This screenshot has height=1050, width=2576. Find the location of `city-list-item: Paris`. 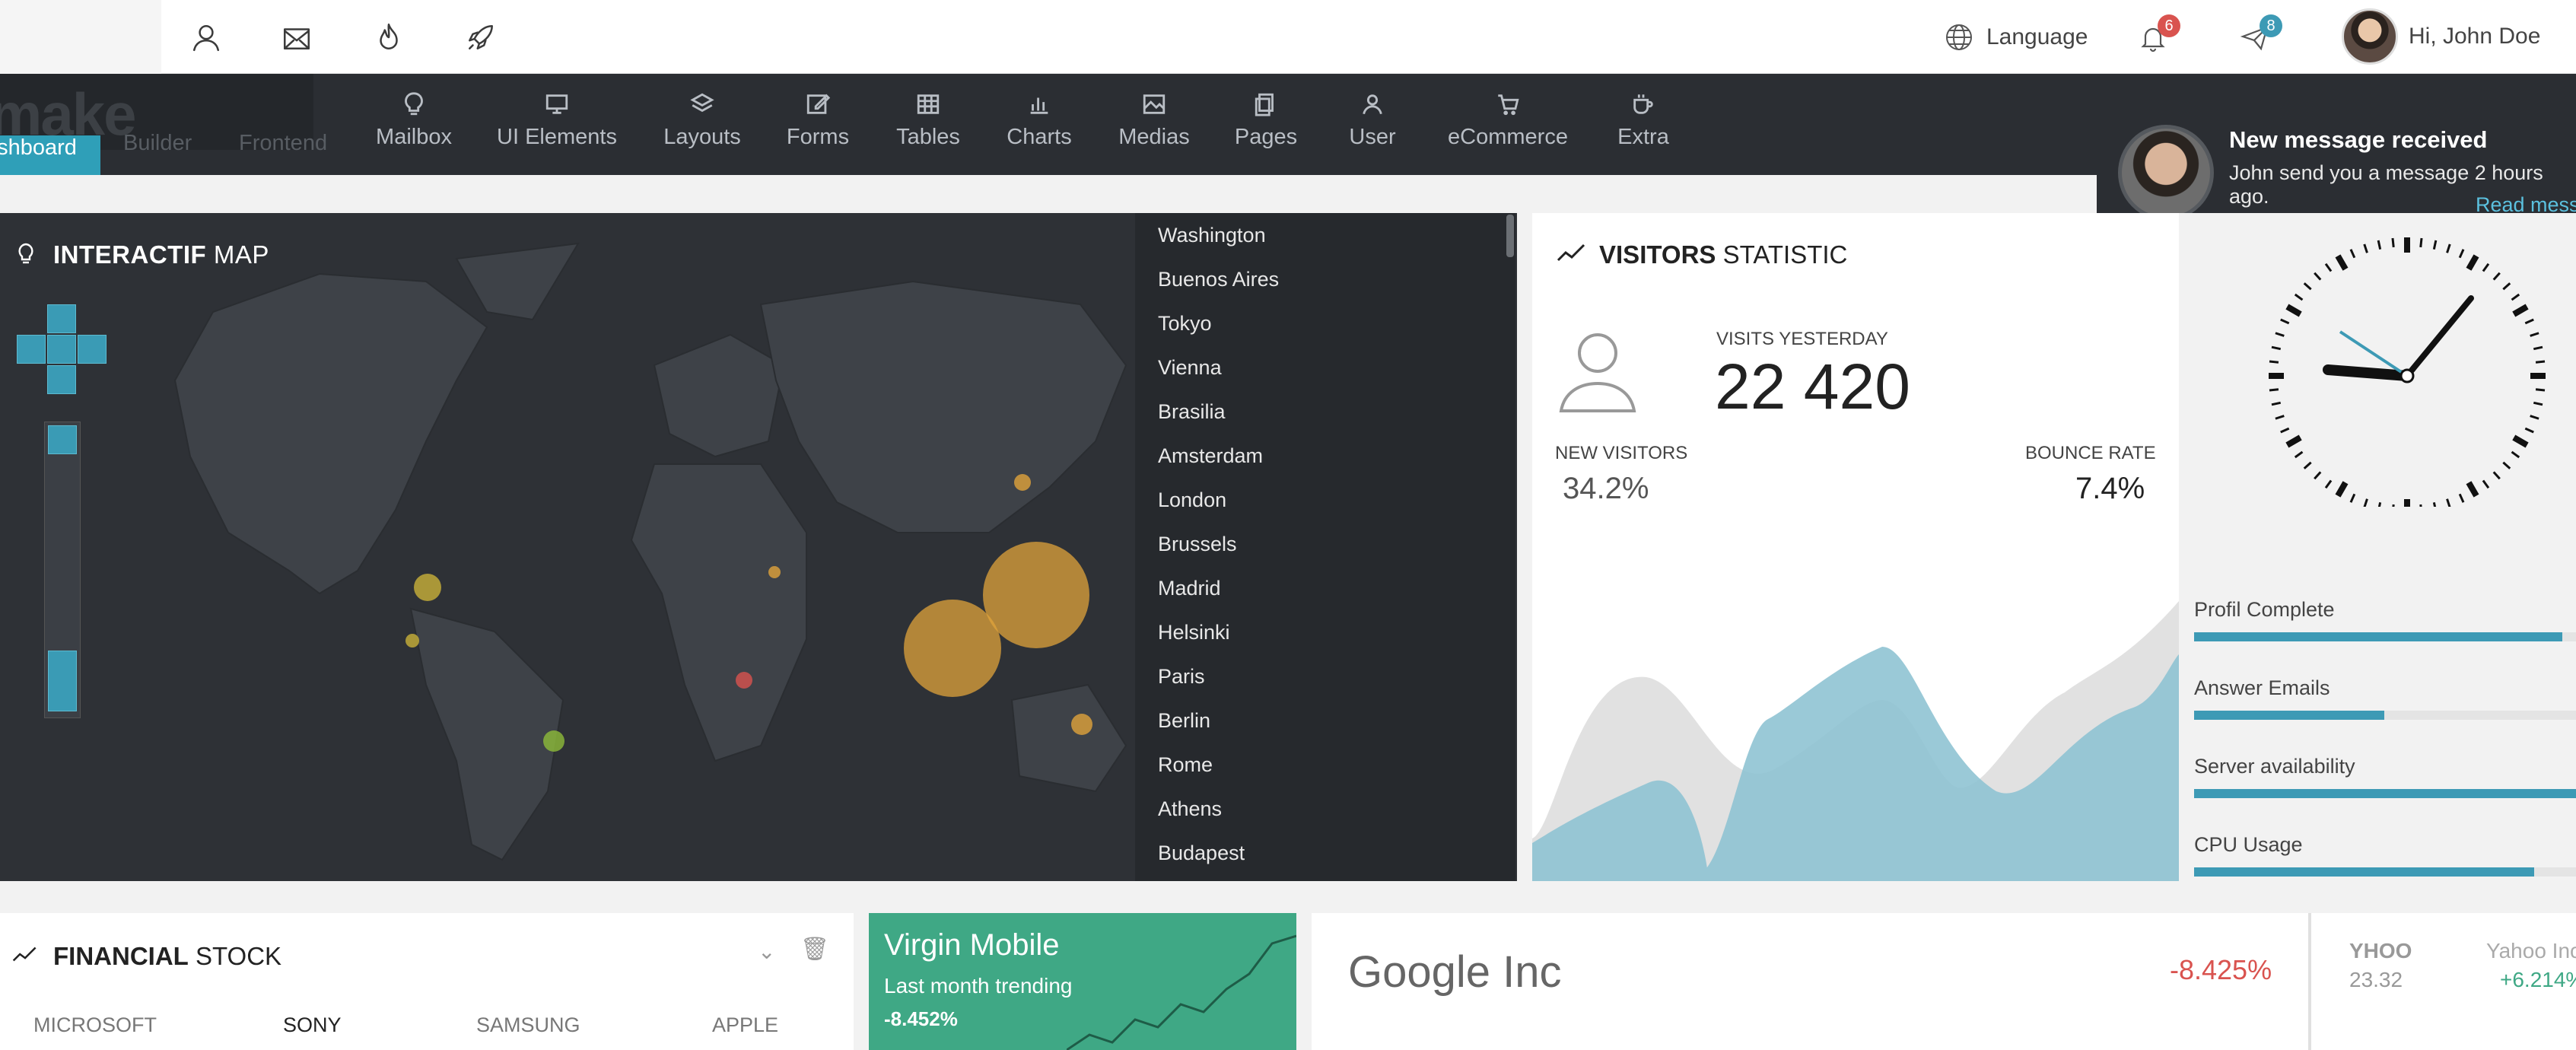

city-list-item: Paris is located at coordinates (1325, 676).